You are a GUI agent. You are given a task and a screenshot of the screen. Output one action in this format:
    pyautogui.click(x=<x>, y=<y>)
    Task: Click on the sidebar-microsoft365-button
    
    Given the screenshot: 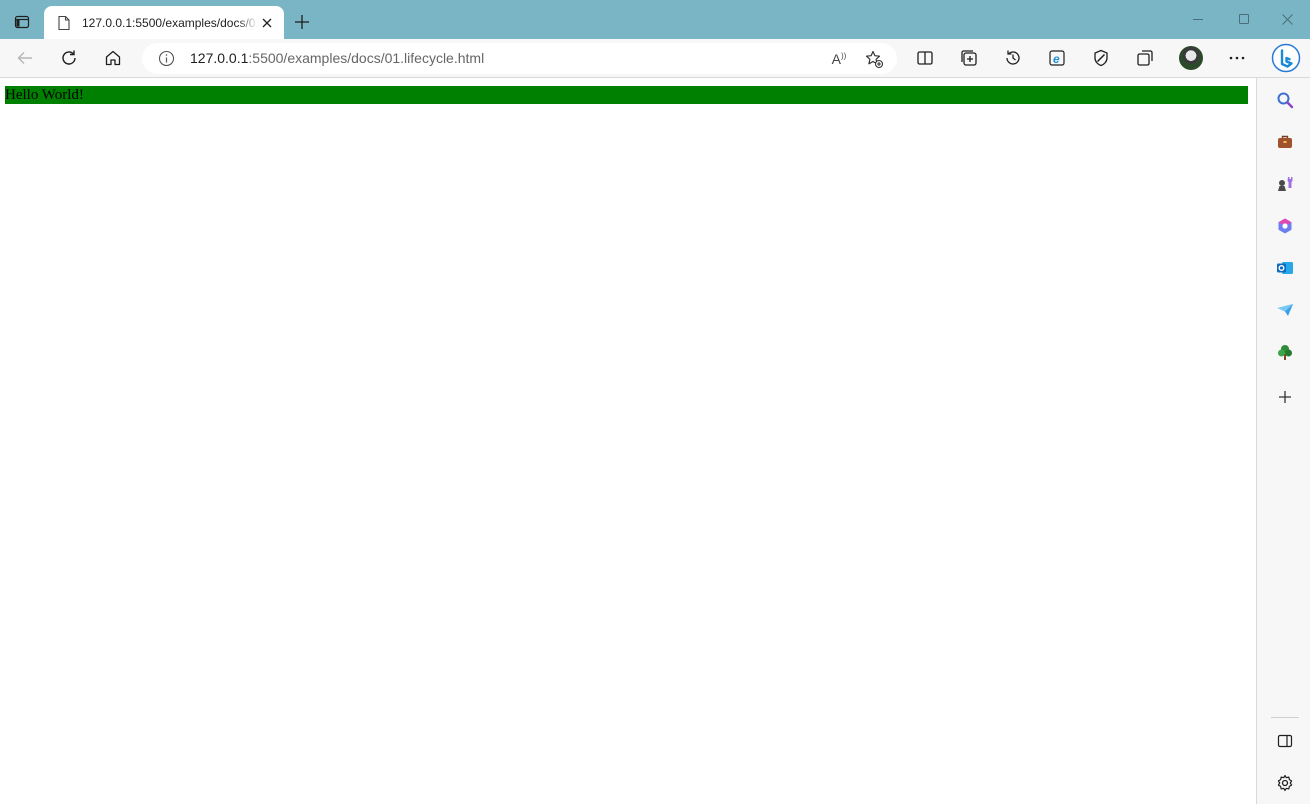 What is the action you would take?
    pyautogui.click(x=1285, y=226)
    